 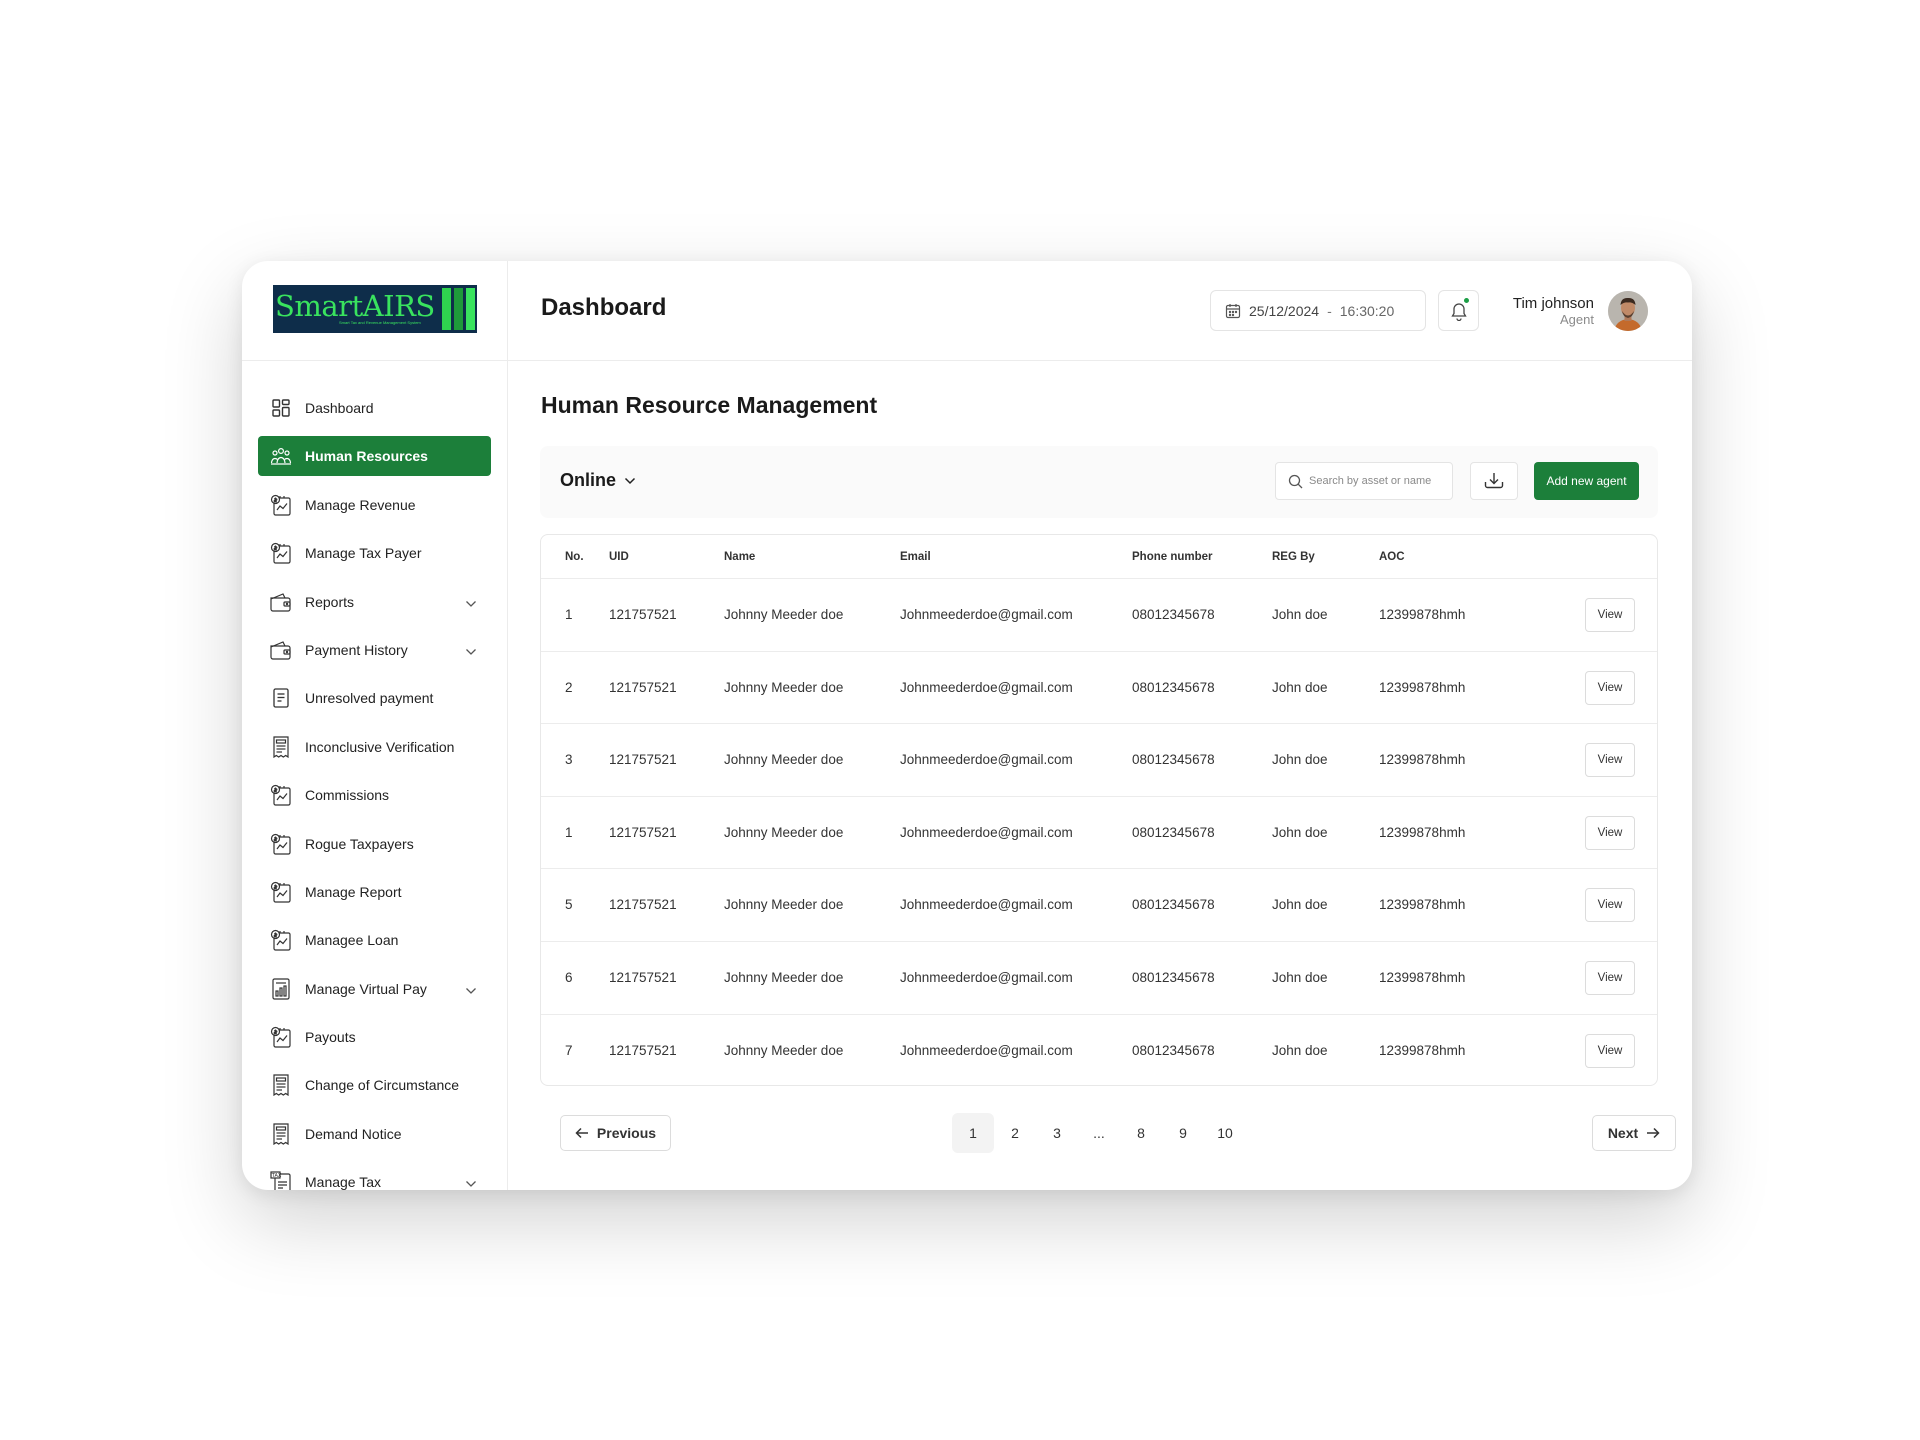 What do you see at coordinates (347, 795) in the screenshot?
I see `sidebar-item-label: Commissions` at bounding box center [347, 795].